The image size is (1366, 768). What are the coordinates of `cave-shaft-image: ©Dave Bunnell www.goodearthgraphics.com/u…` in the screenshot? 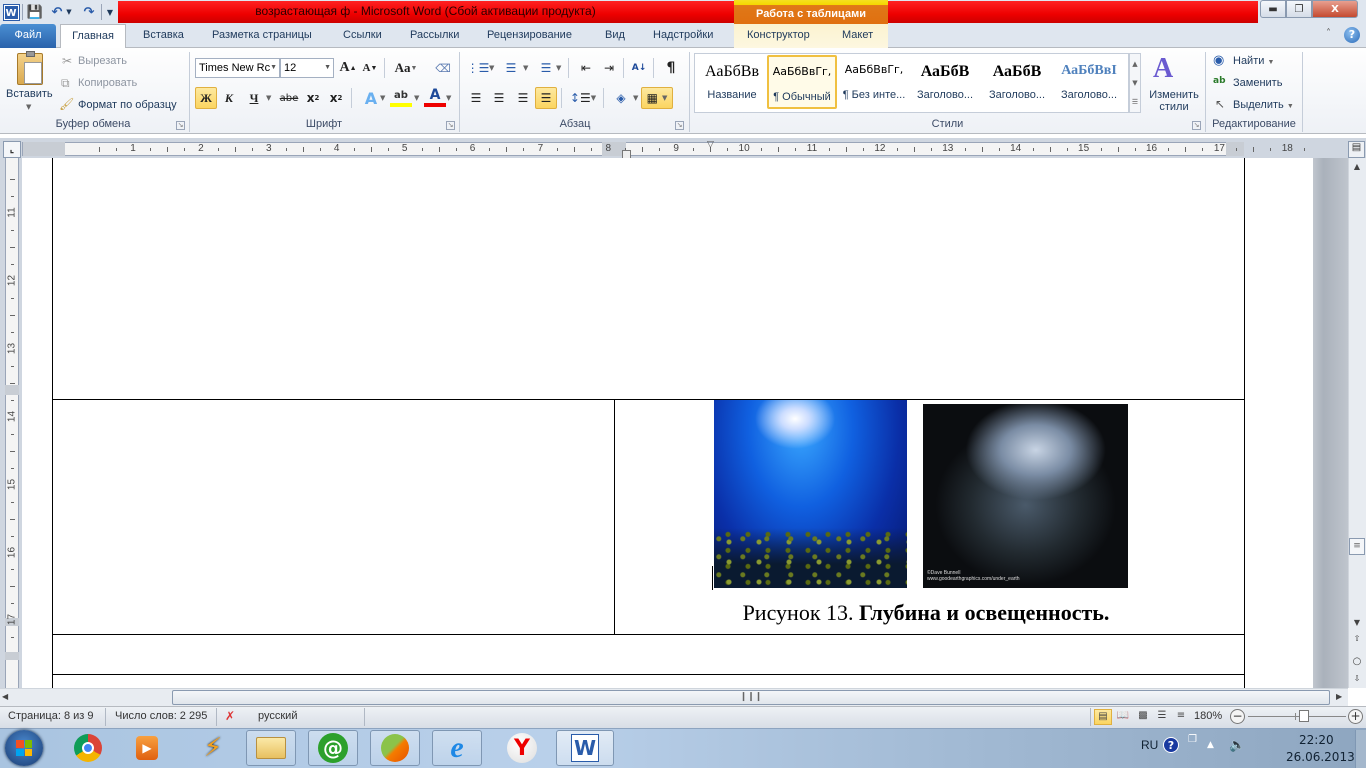 It's located at (1025, 496).